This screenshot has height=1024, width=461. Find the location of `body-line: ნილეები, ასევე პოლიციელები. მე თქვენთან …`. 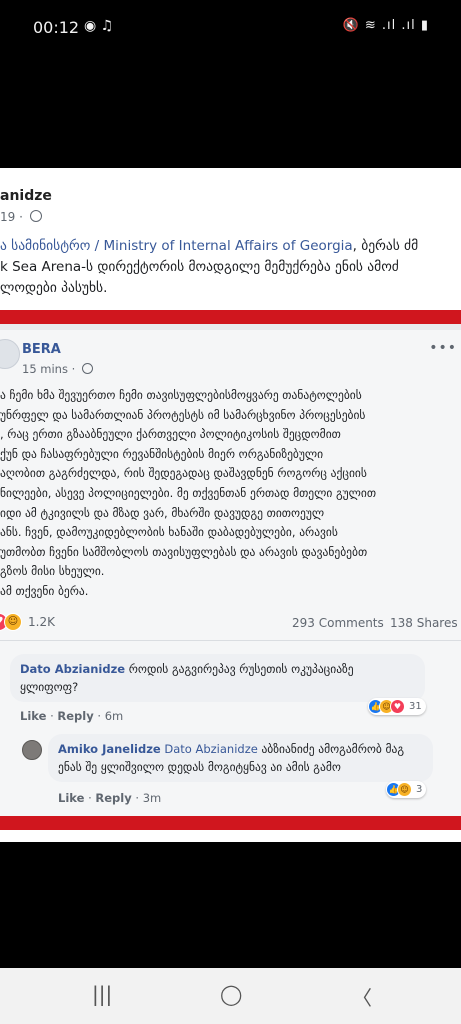

body-line: ნილეები, ასევე პოლიციელები. მე თქვენთან … is located at coordinates (188, 492).